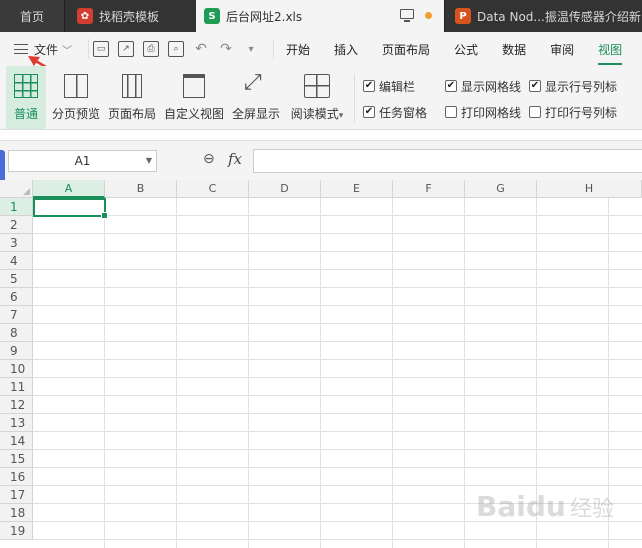  What do you see at coordinates (16, 351) in the screenshot?
I see `row-header: 9` at bounding box center [16, 351].